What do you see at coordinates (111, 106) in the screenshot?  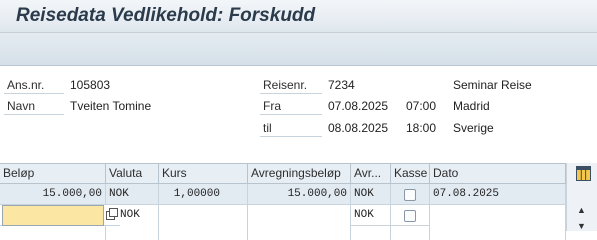 I see `navn-value: Tveiten Tomine` at bounding box center [111, 106].